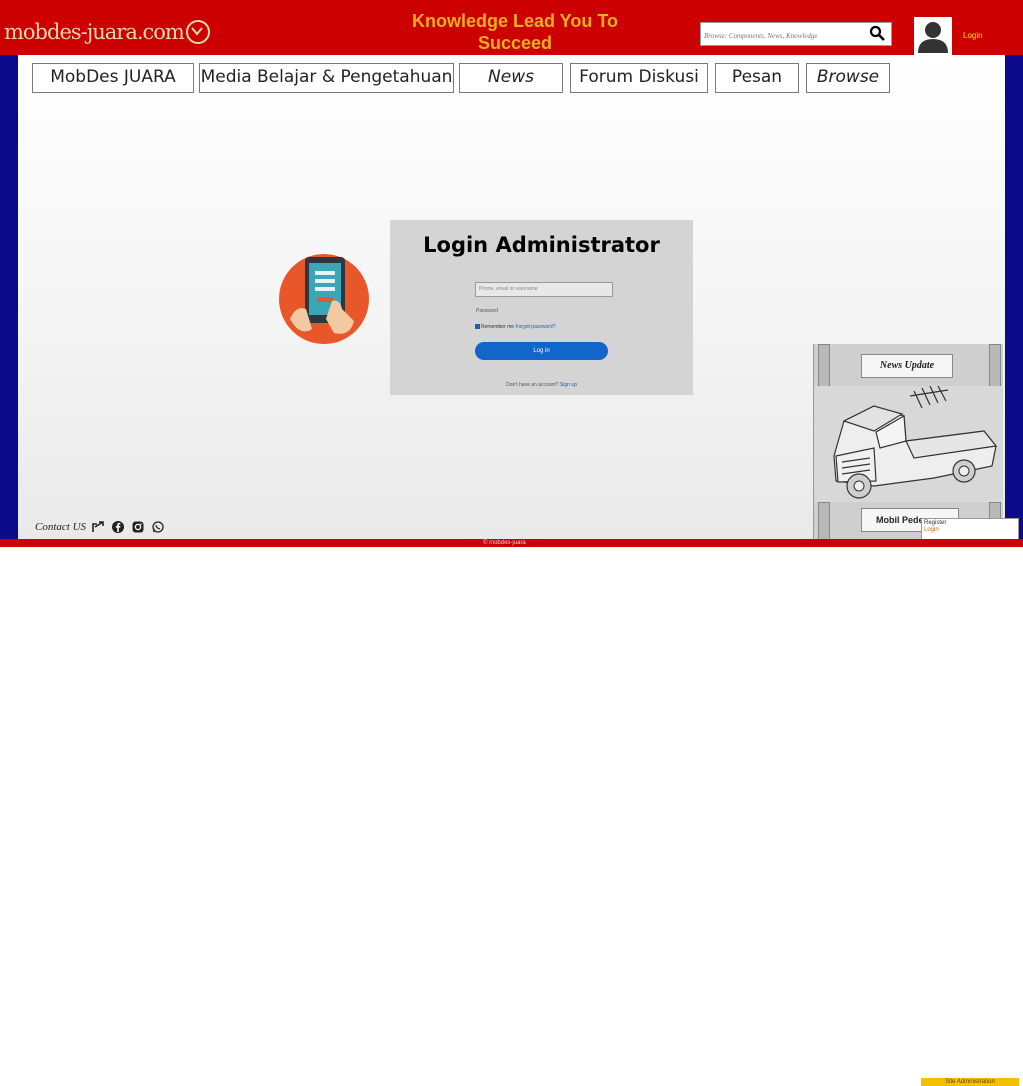 This screenshot has width=1023, height=1086. I want to click on nav-browse: Browse, so click(848, 78).